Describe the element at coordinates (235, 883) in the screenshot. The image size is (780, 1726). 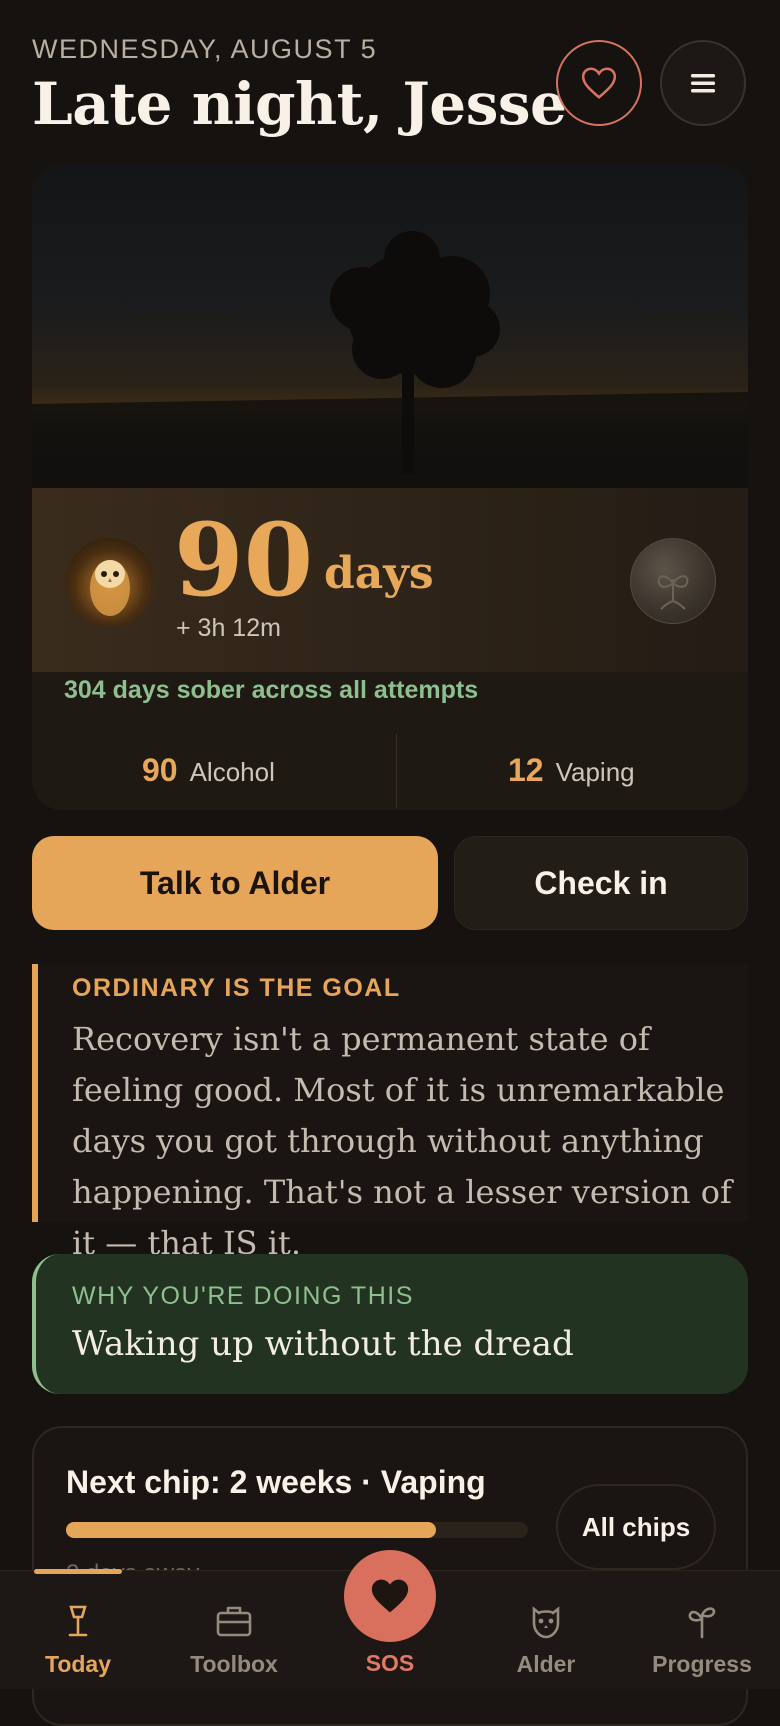
I see `talk-to-alder-button: Talk to Alder` at that location.